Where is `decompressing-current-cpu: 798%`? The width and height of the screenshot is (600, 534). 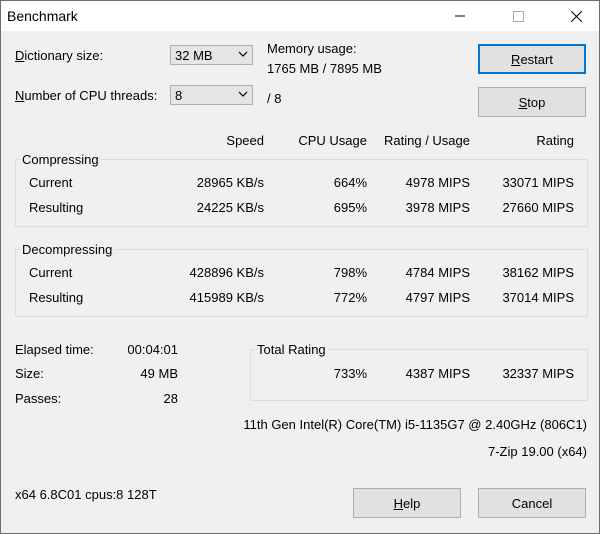 decompressing-current-cpu: 798% is located at coordinates (350, 272).